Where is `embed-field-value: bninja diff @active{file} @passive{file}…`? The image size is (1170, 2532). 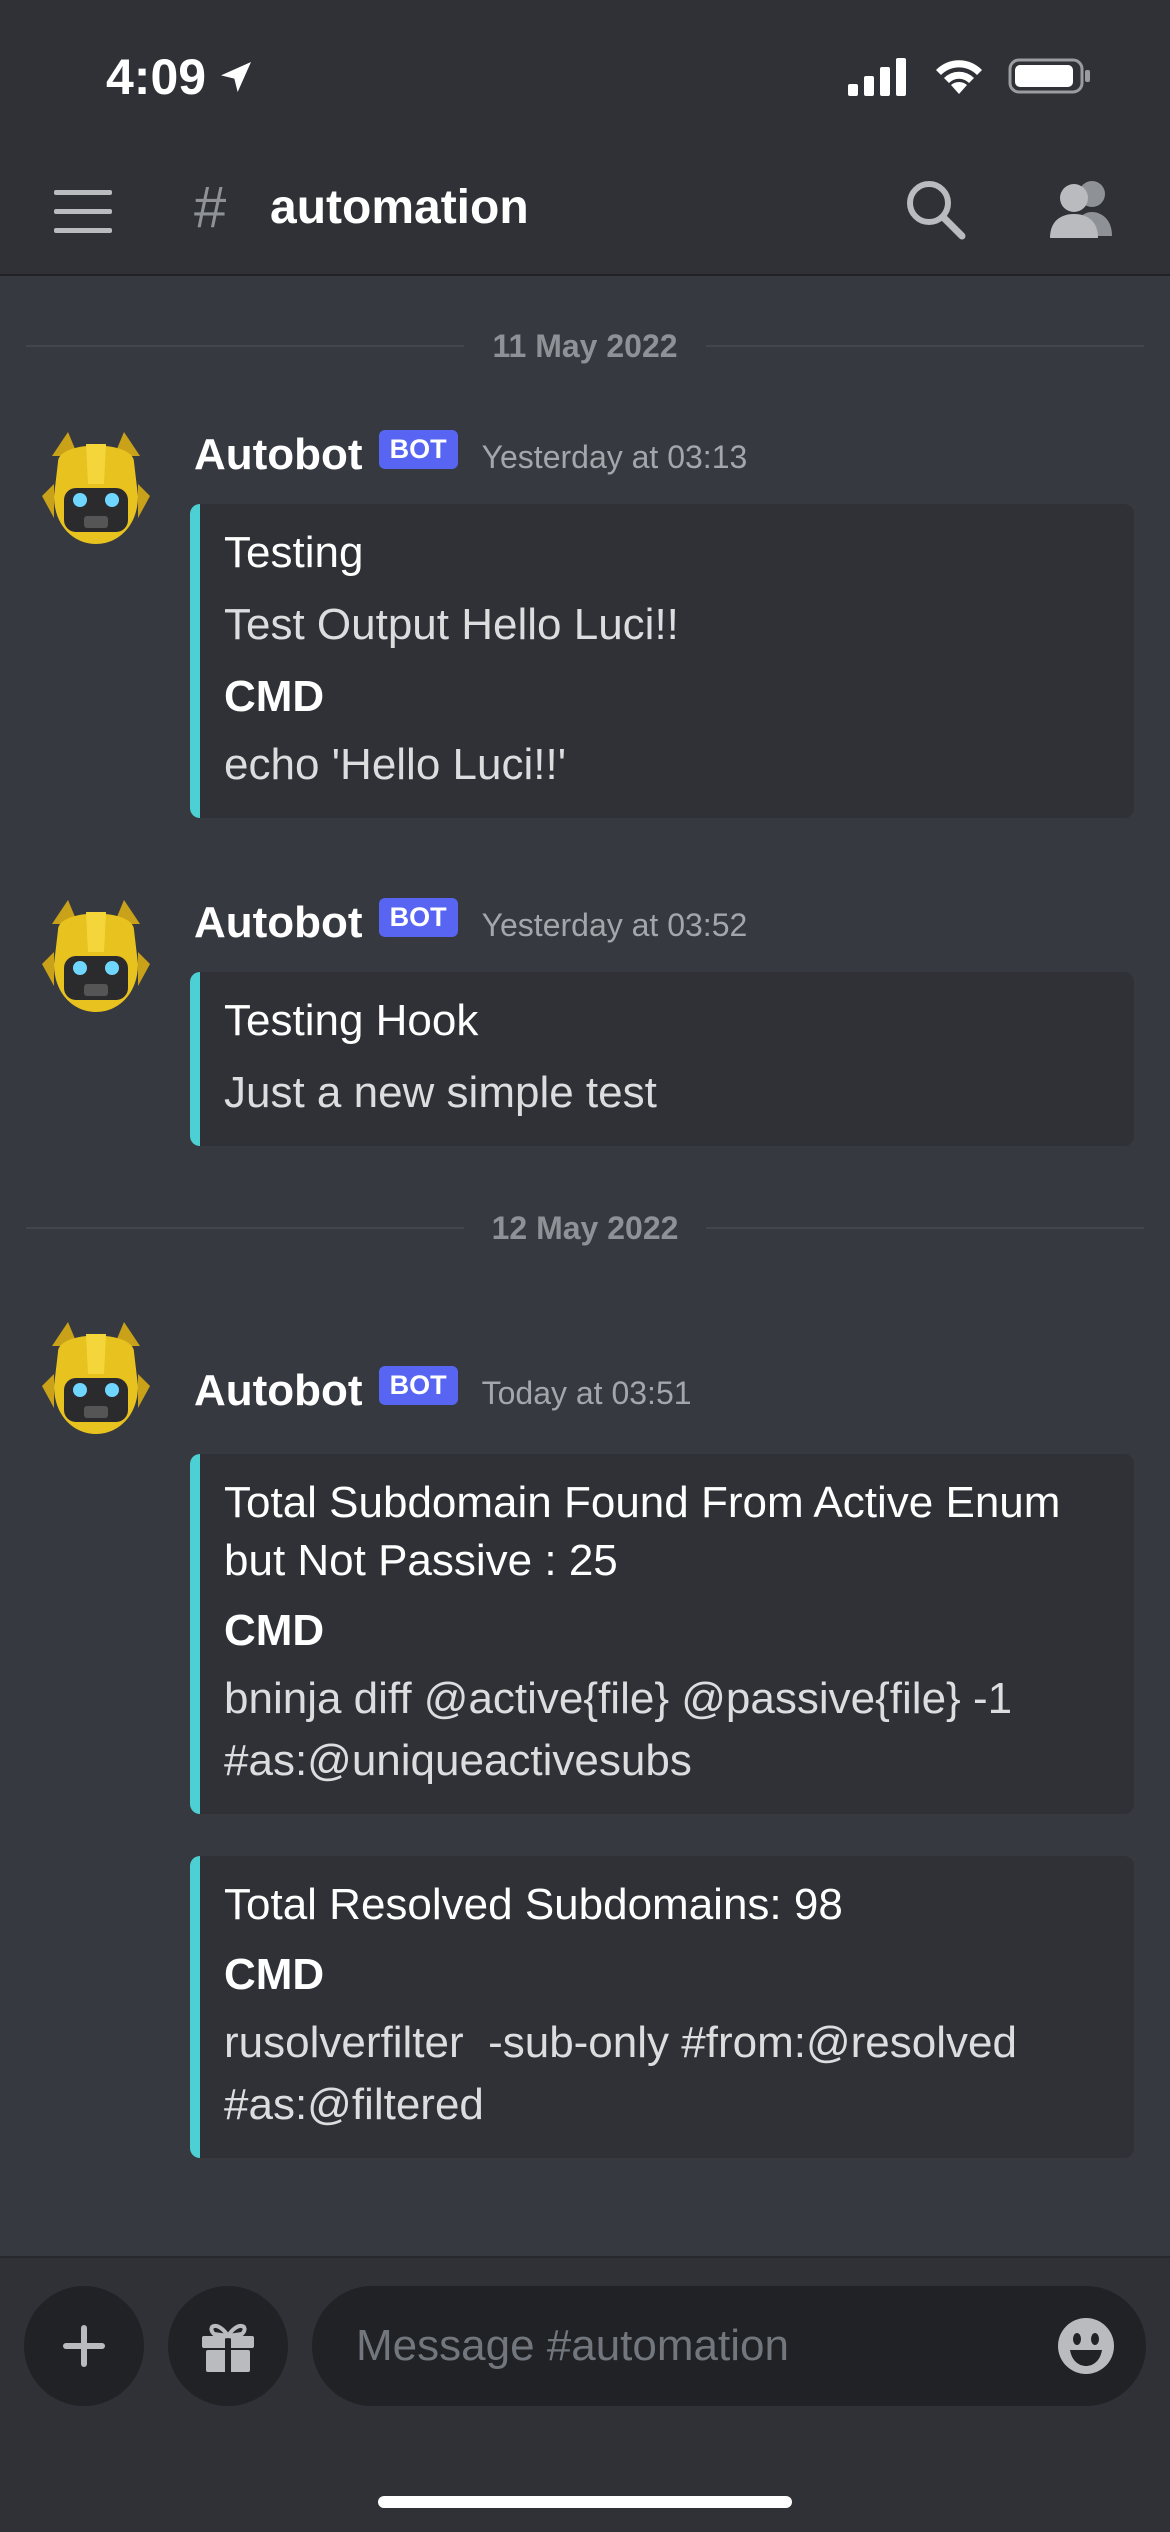 embed-field-value: bninja diff @active{file} @passive{file}… is located at coordinates (624, 1729).